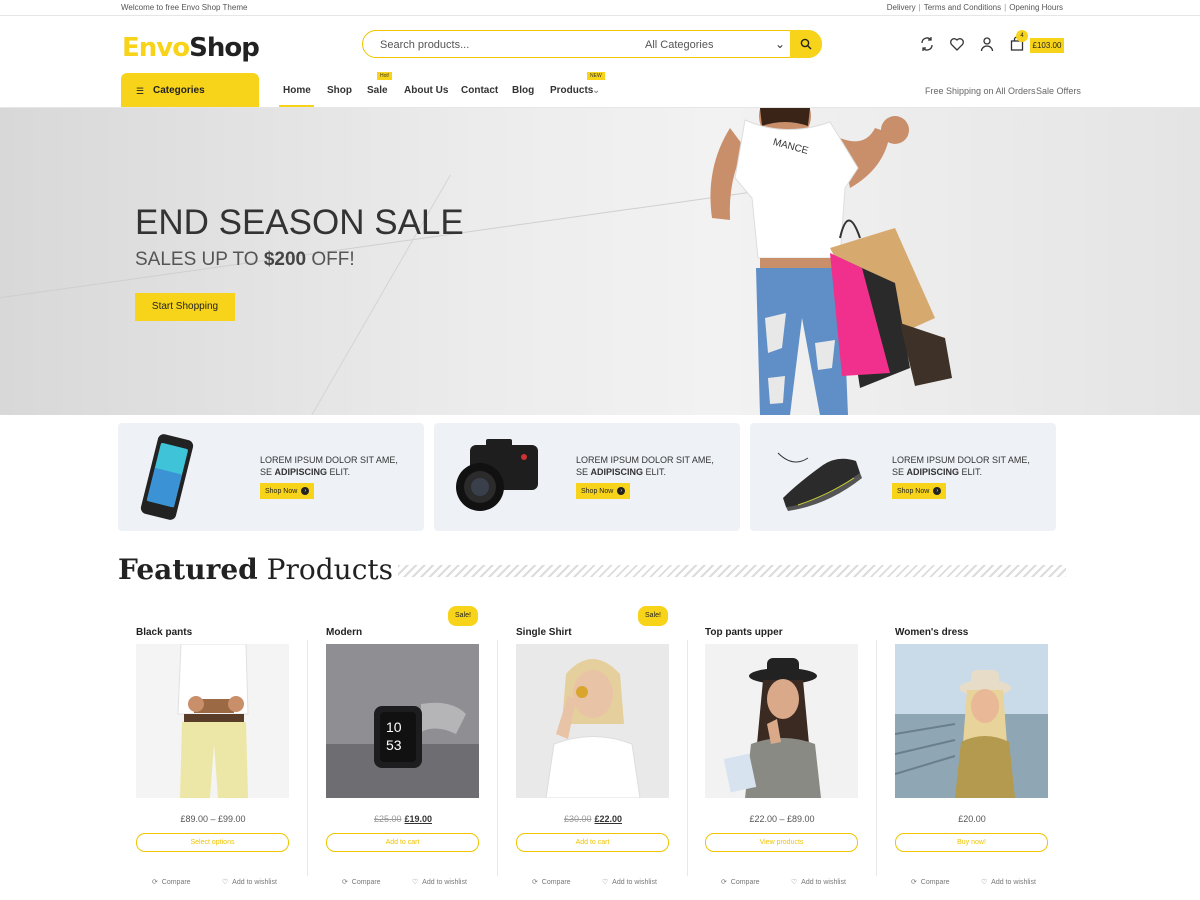 The height and width of the screenshot is (900, 1200). Describe the element at coordinates (732, 571) in the screenshot. I see `title-divider` at that location.